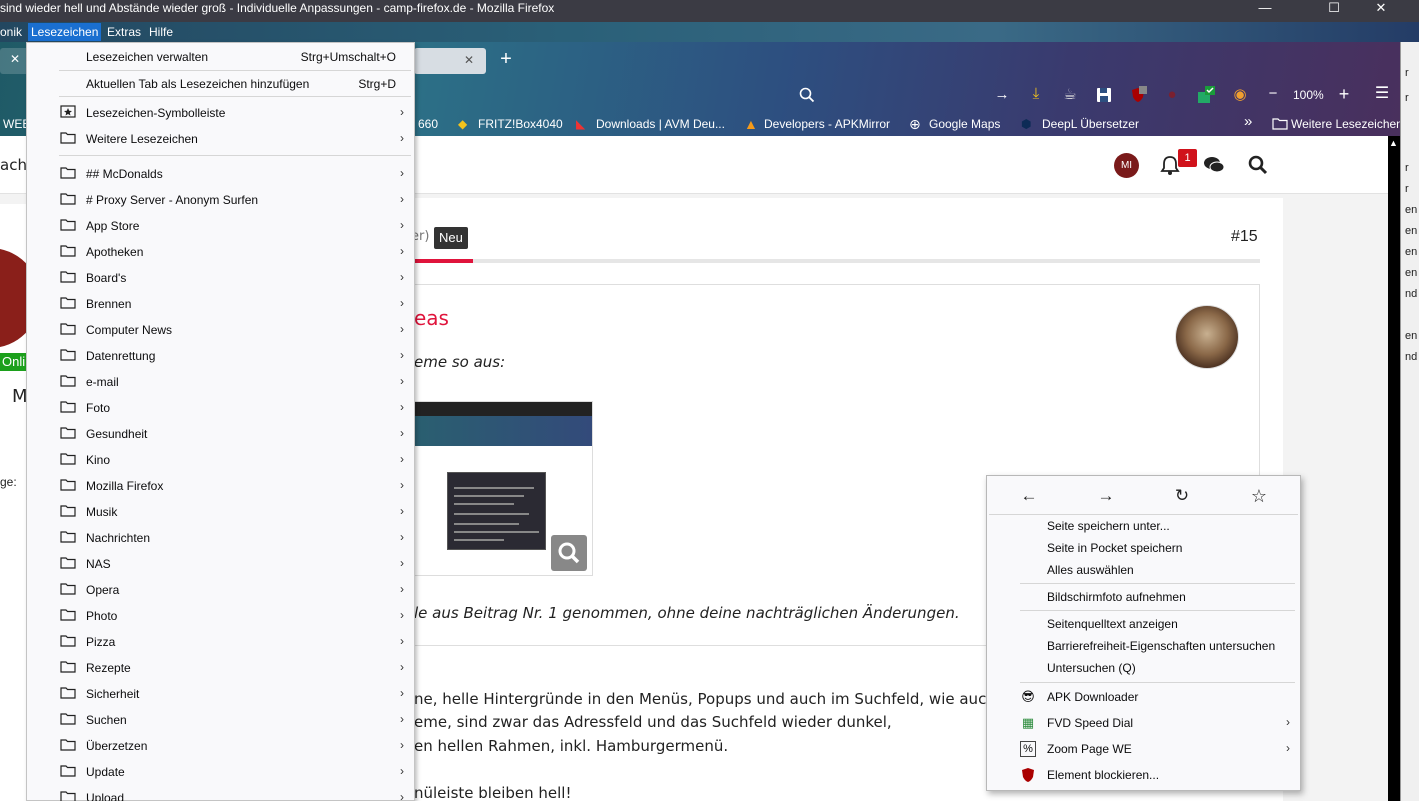 The width and height of the screenshot is (1419, 801). What do you see at coordinates (220, 278) in the screenshot?
I see `bookmark-folder-item: Board's ›` at bounding box center [220, 278].